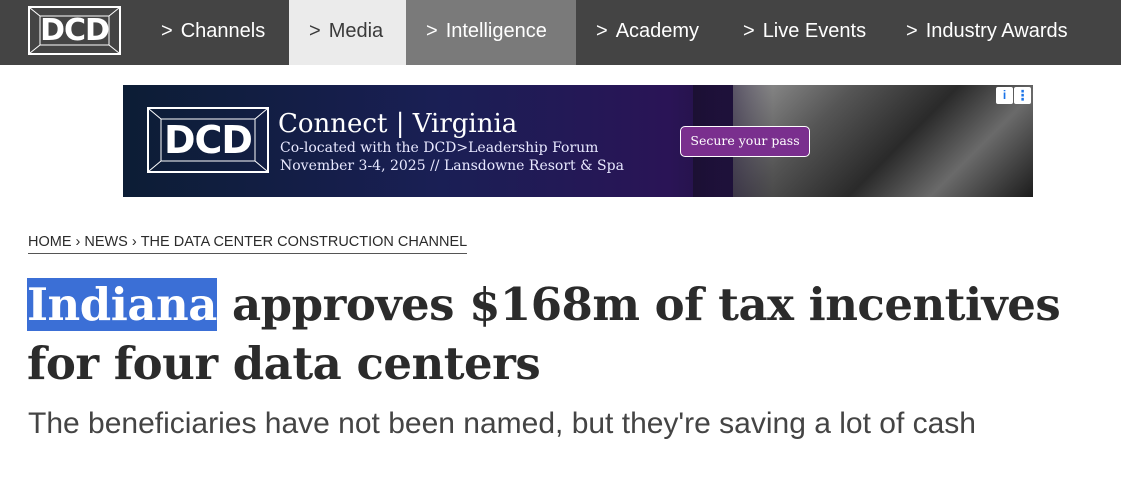  I want to click on nav-item-label: Academy, so click(657, 31).